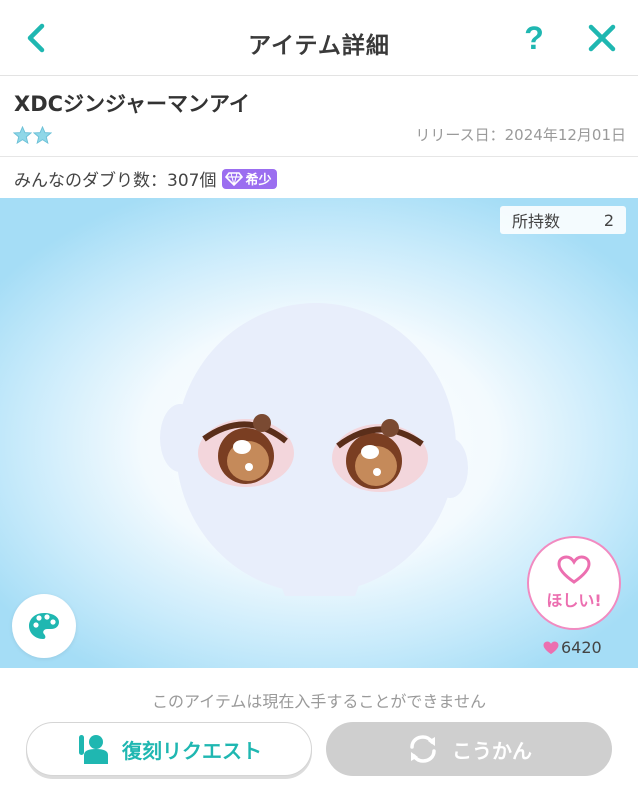 This screenshot has width=638, height=800. Describe the element at coordinates (132, 104) in the screenshot. I see `item-name: XDCジンジャーマンアイ` at that location.